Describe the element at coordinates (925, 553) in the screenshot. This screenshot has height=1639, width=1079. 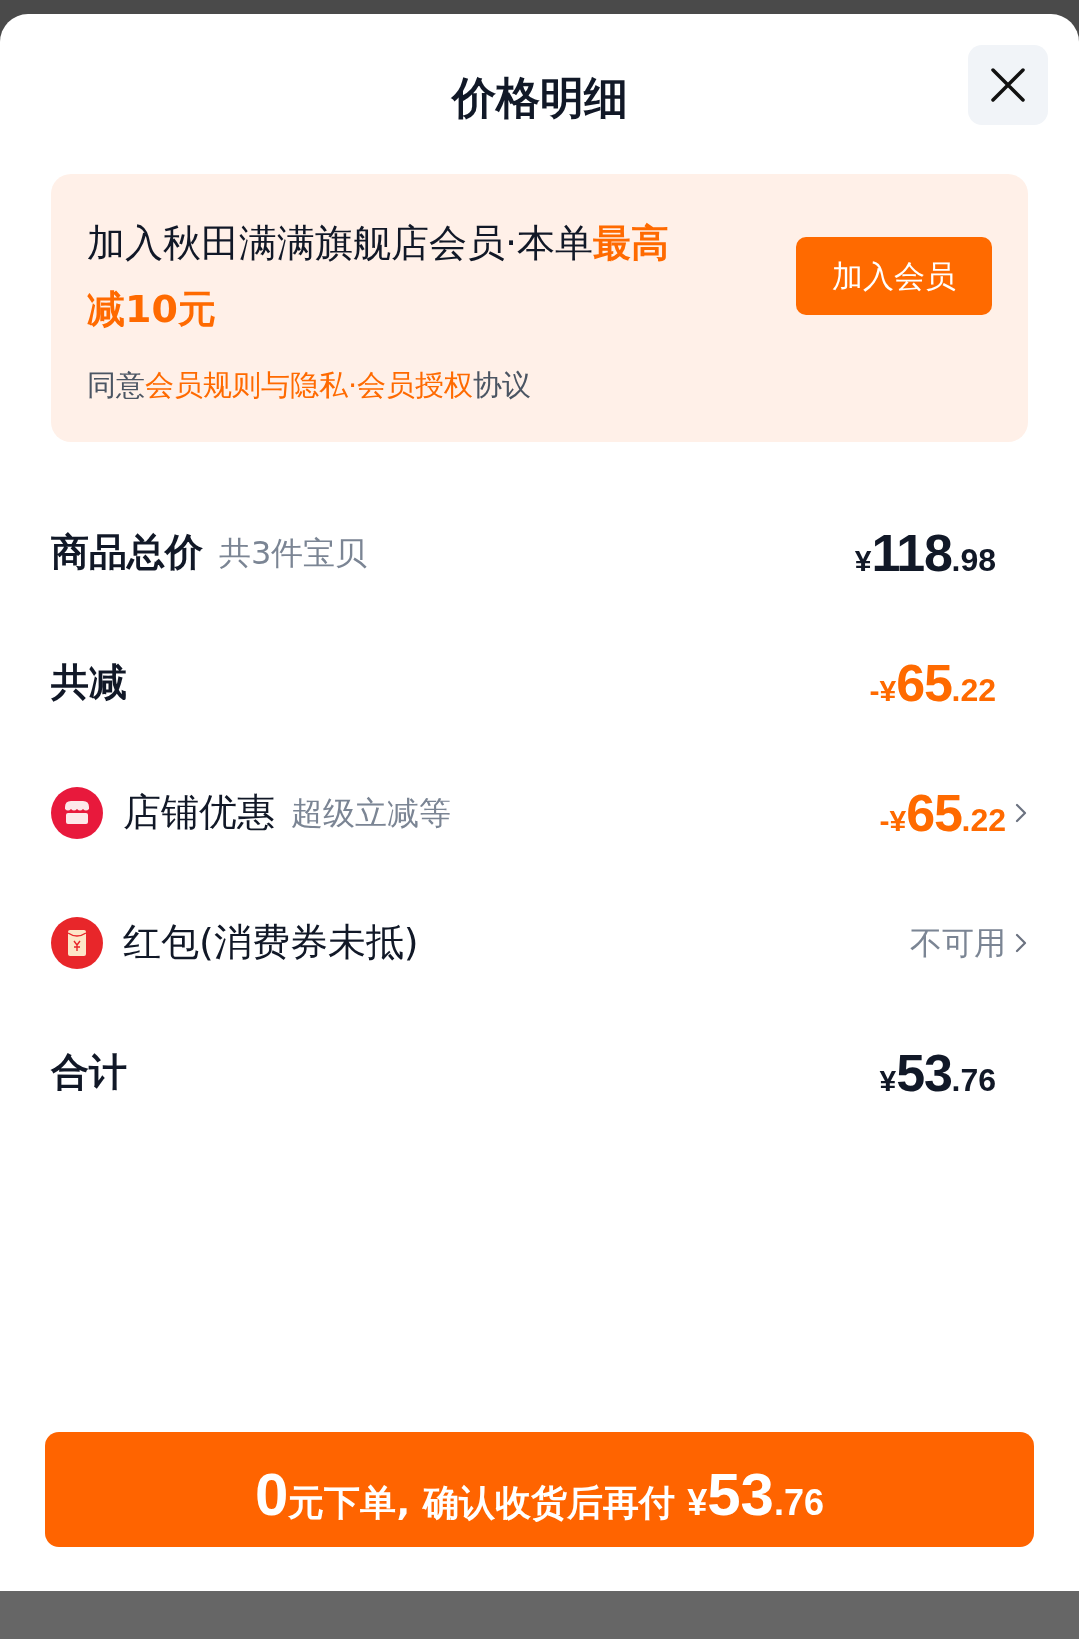
I see `price: ¥118.98` at that location.